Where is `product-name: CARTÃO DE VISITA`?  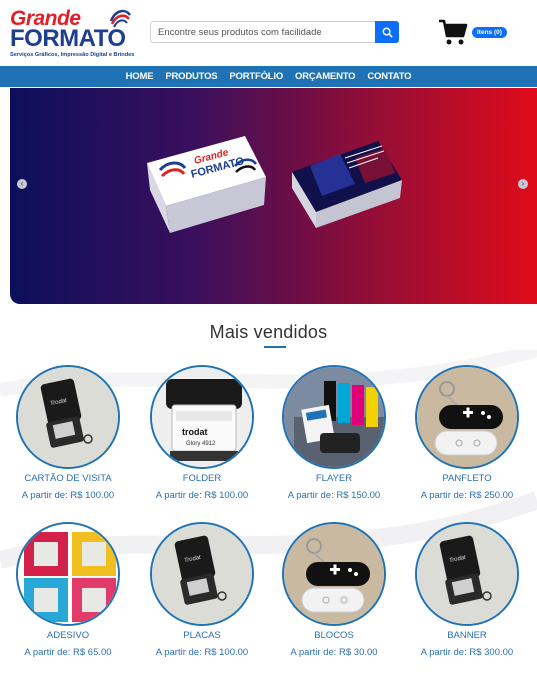 product-name: CARTÃO DE VISITA is located at coordinates (68, 478).